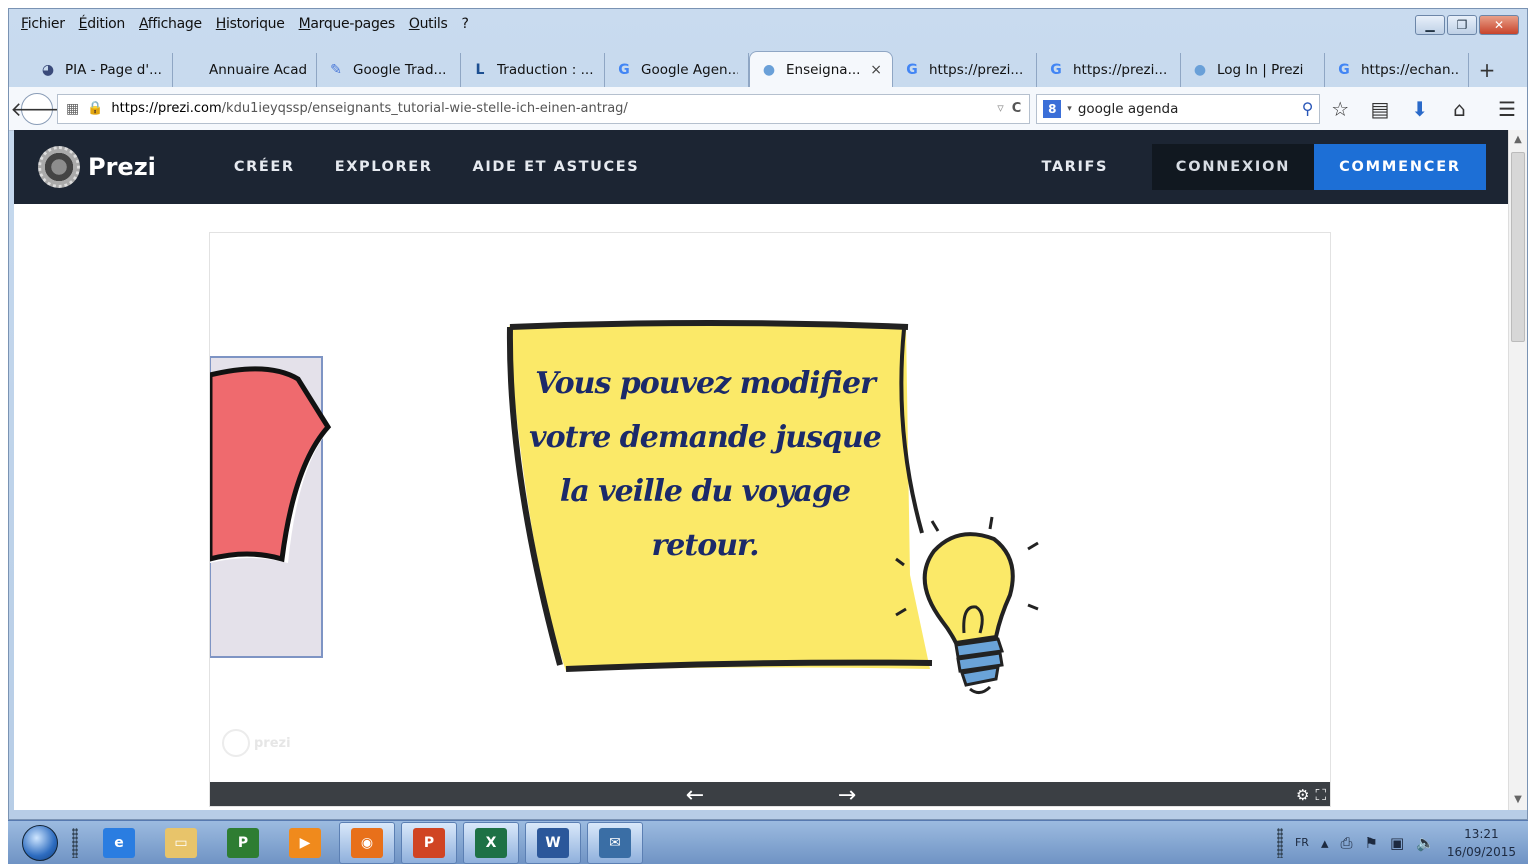  I want to click on taskbar-thunderbird: ✉, so click(615, 842).